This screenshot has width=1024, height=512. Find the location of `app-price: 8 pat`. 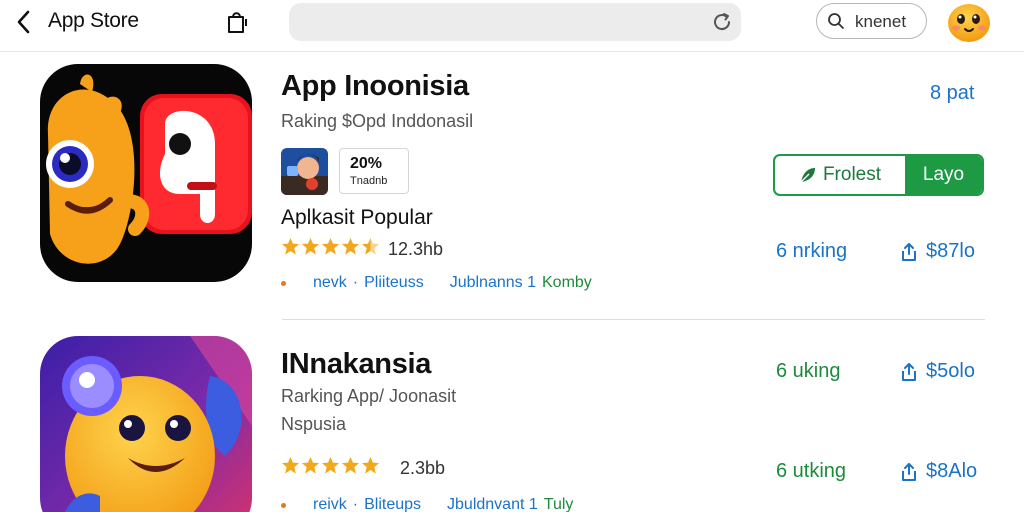

app-price: 8 pat is located at coordinates (952, 93).